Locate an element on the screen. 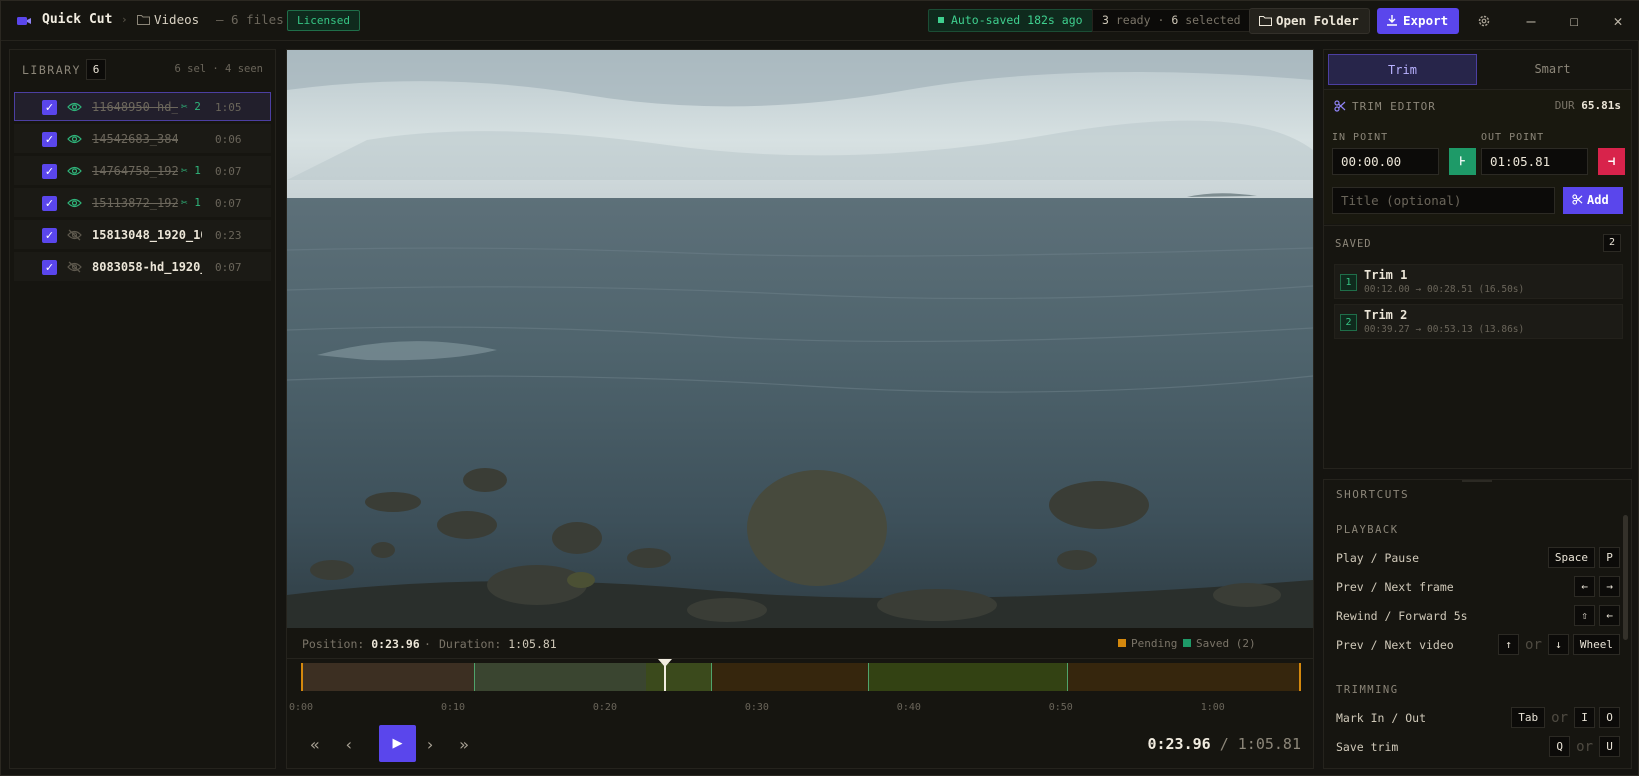  saved-trim-item: 2 Trim 2 00:39.27 → 00:53.13 (13.86s) is located at coordinates (1478, 321).